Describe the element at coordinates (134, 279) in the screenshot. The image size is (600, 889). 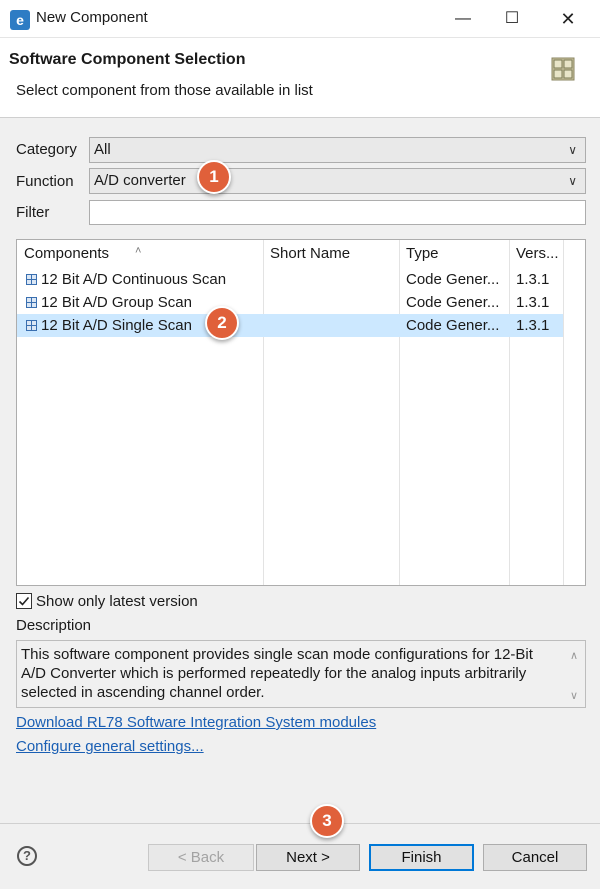
I see `component-name: 12 Bit A/D Continuous Scan` at that location.